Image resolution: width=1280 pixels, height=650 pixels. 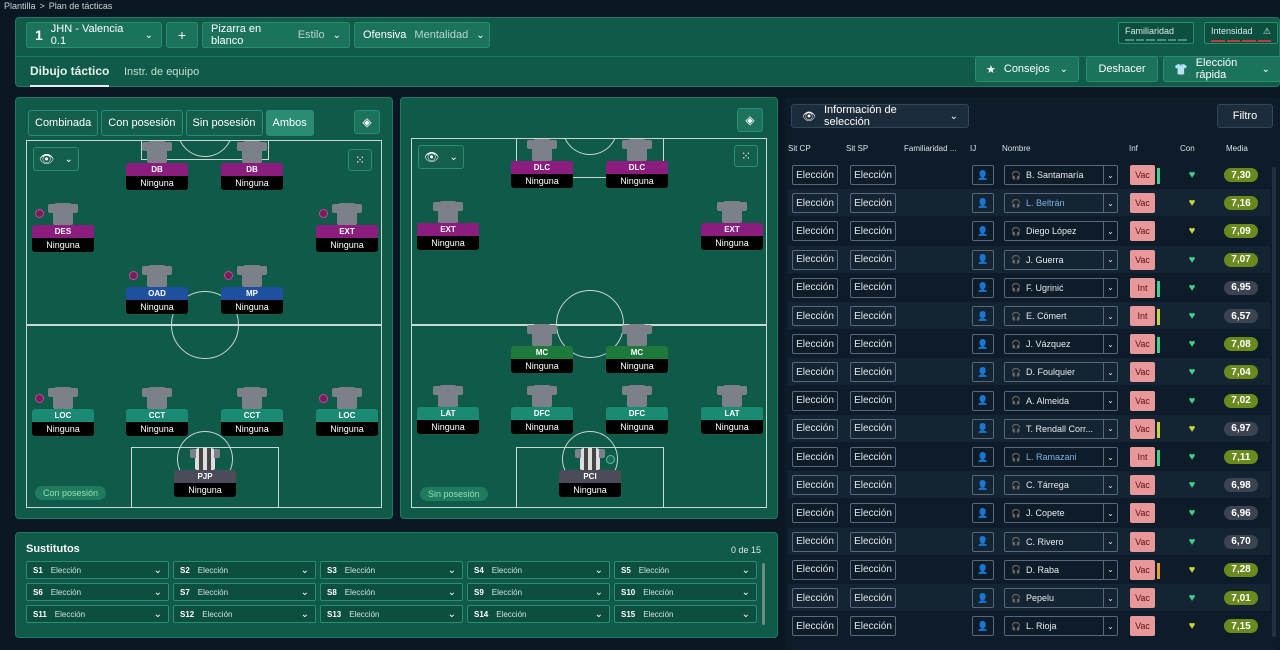 I want to click on player-slot: CCT Ninguna, so click(x=157, y=411).